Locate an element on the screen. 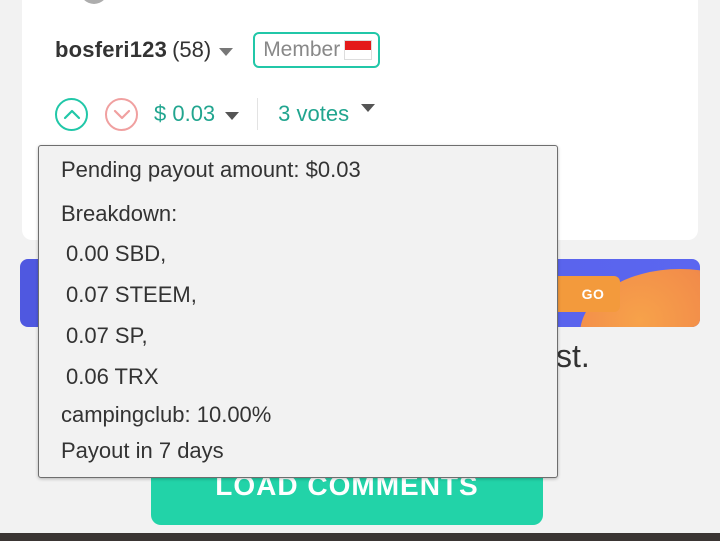 This screenshot has height=541, width=720. tooltip-breakdown-trx: 0.06 TRX is located at coordinates (112, 376).